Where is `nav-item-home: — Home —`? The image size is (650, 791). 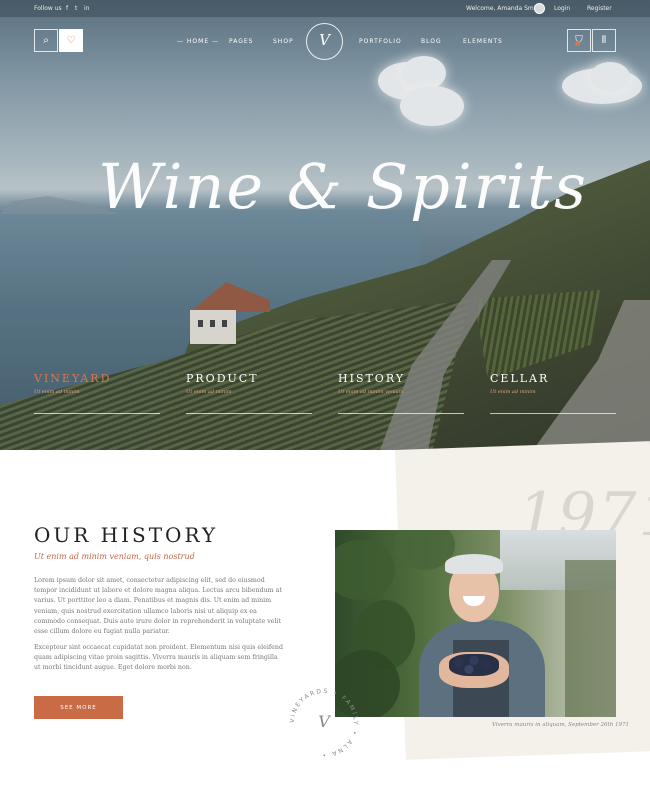
nav-item-home: — Home — is located at coordinates (198, 41).